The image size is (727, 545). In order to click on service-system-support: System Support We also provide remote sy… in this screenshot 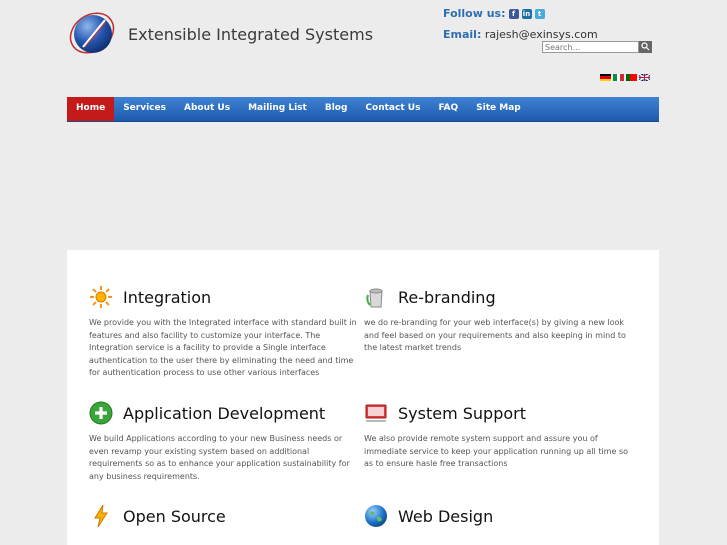, I will do `click(501, 435)`.